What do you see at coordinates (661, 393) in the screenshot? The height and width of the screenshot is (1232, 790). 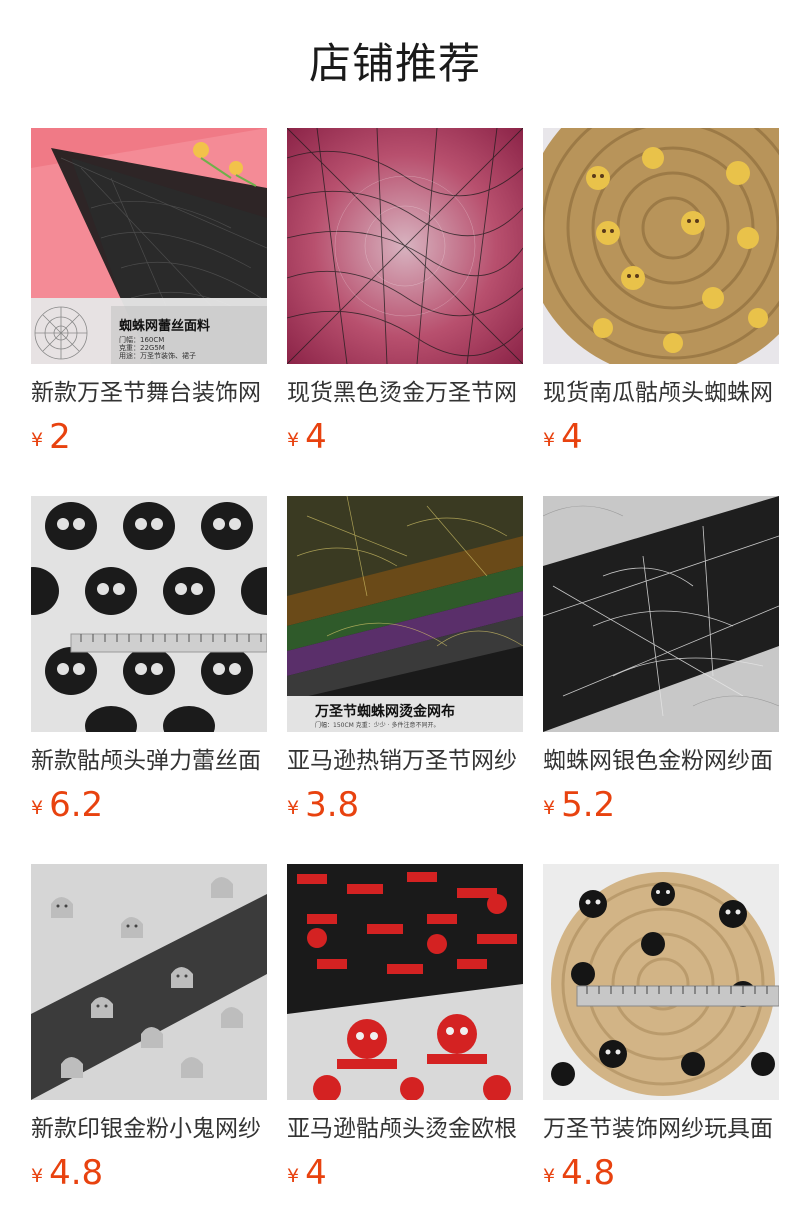 I see `product-name: 现货南瓜骷颅头蜘蛛网` at bounding box center [661, 393].